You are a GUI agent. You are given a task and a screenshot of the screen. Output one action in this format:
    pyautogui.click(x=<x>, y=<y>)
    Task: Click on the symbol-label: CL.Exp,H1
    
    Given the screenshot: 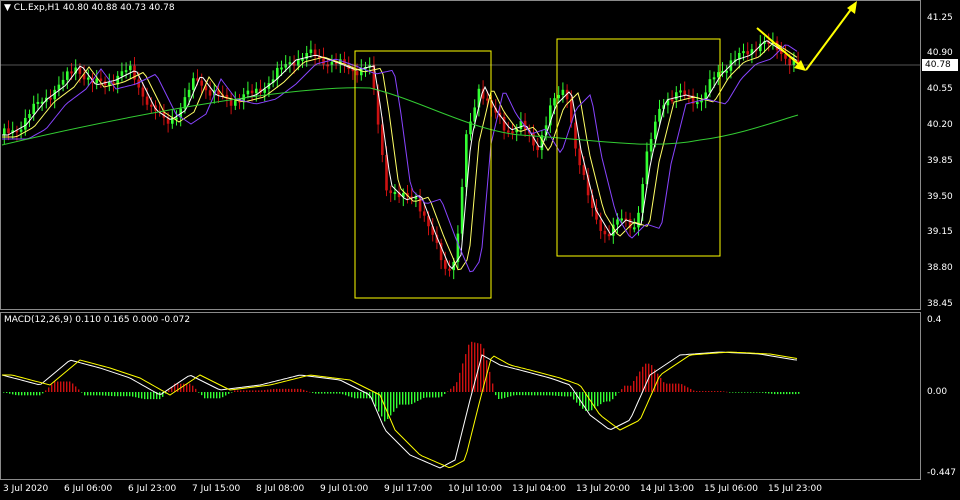 What is the action you would take?
    pyautogui.click(x=37, y=8)
    